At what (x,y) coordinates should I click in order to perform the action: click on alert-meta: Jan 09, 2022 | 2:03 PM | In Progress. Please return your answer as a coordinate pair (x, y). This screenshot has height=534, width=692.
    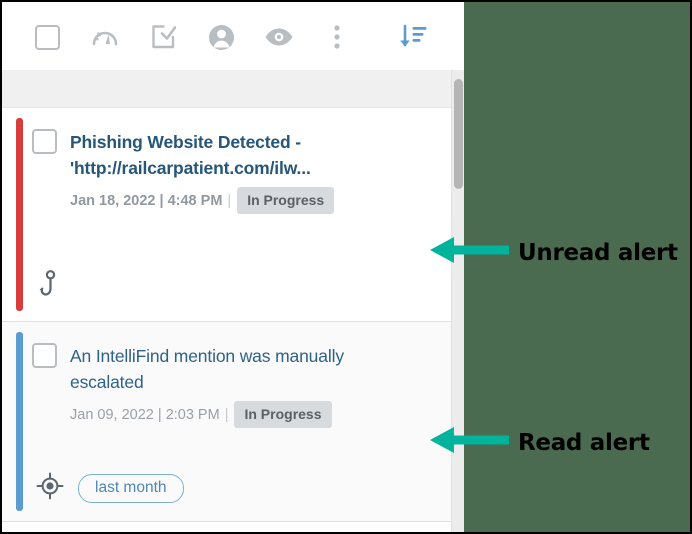
    Looking at the image, I should click on (258, 414).